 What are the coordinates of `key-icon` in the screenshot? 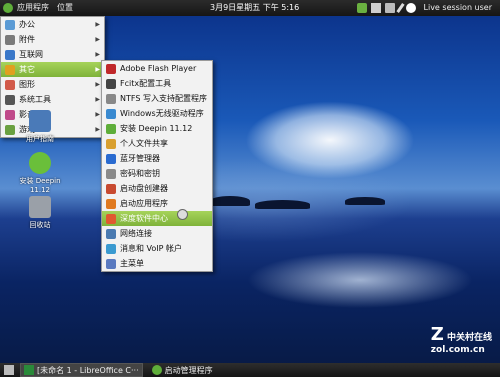 It's located at (111, 173).